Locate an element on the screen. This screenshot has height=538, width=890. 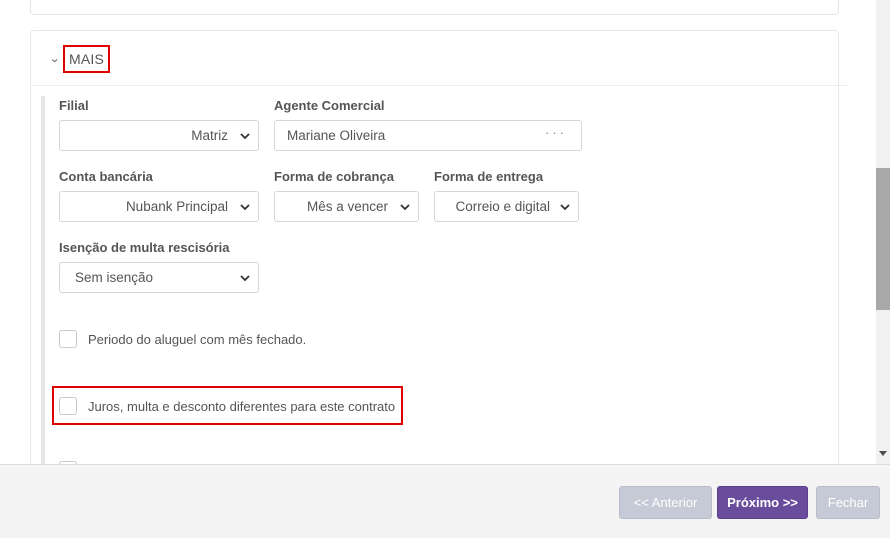
entrega-label: Forma de entrega is located at coordinates (489, 176).